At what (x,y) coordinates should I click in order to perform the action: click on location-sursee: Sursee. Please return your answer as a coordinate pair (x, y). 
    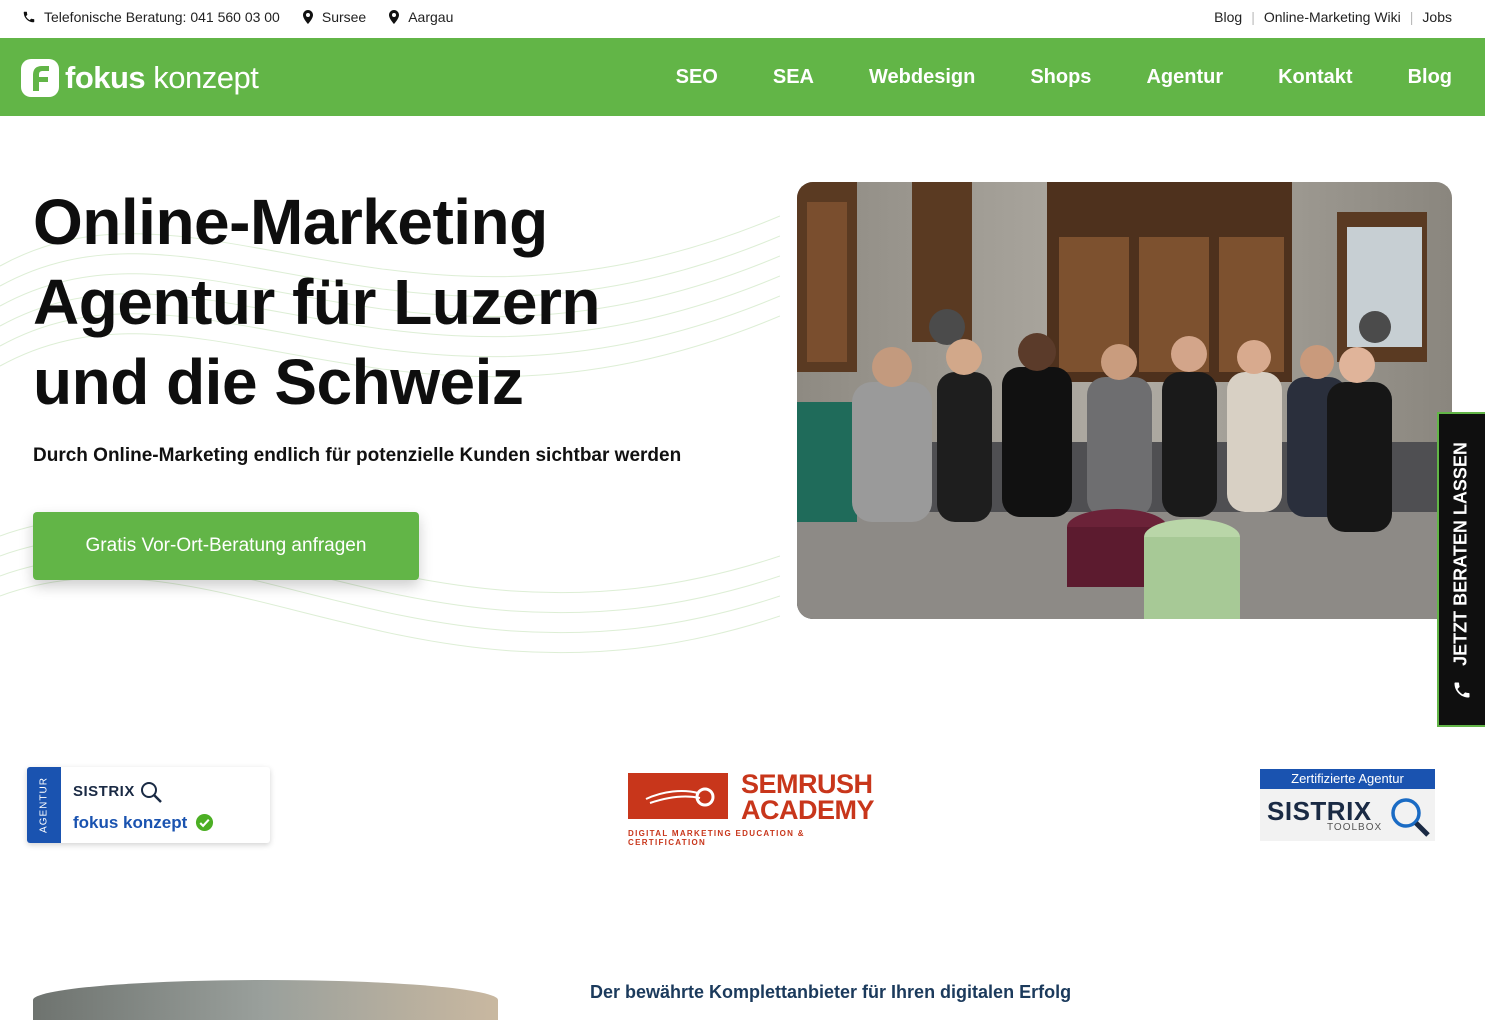
    Looking at the image, I should click on (334, 17).